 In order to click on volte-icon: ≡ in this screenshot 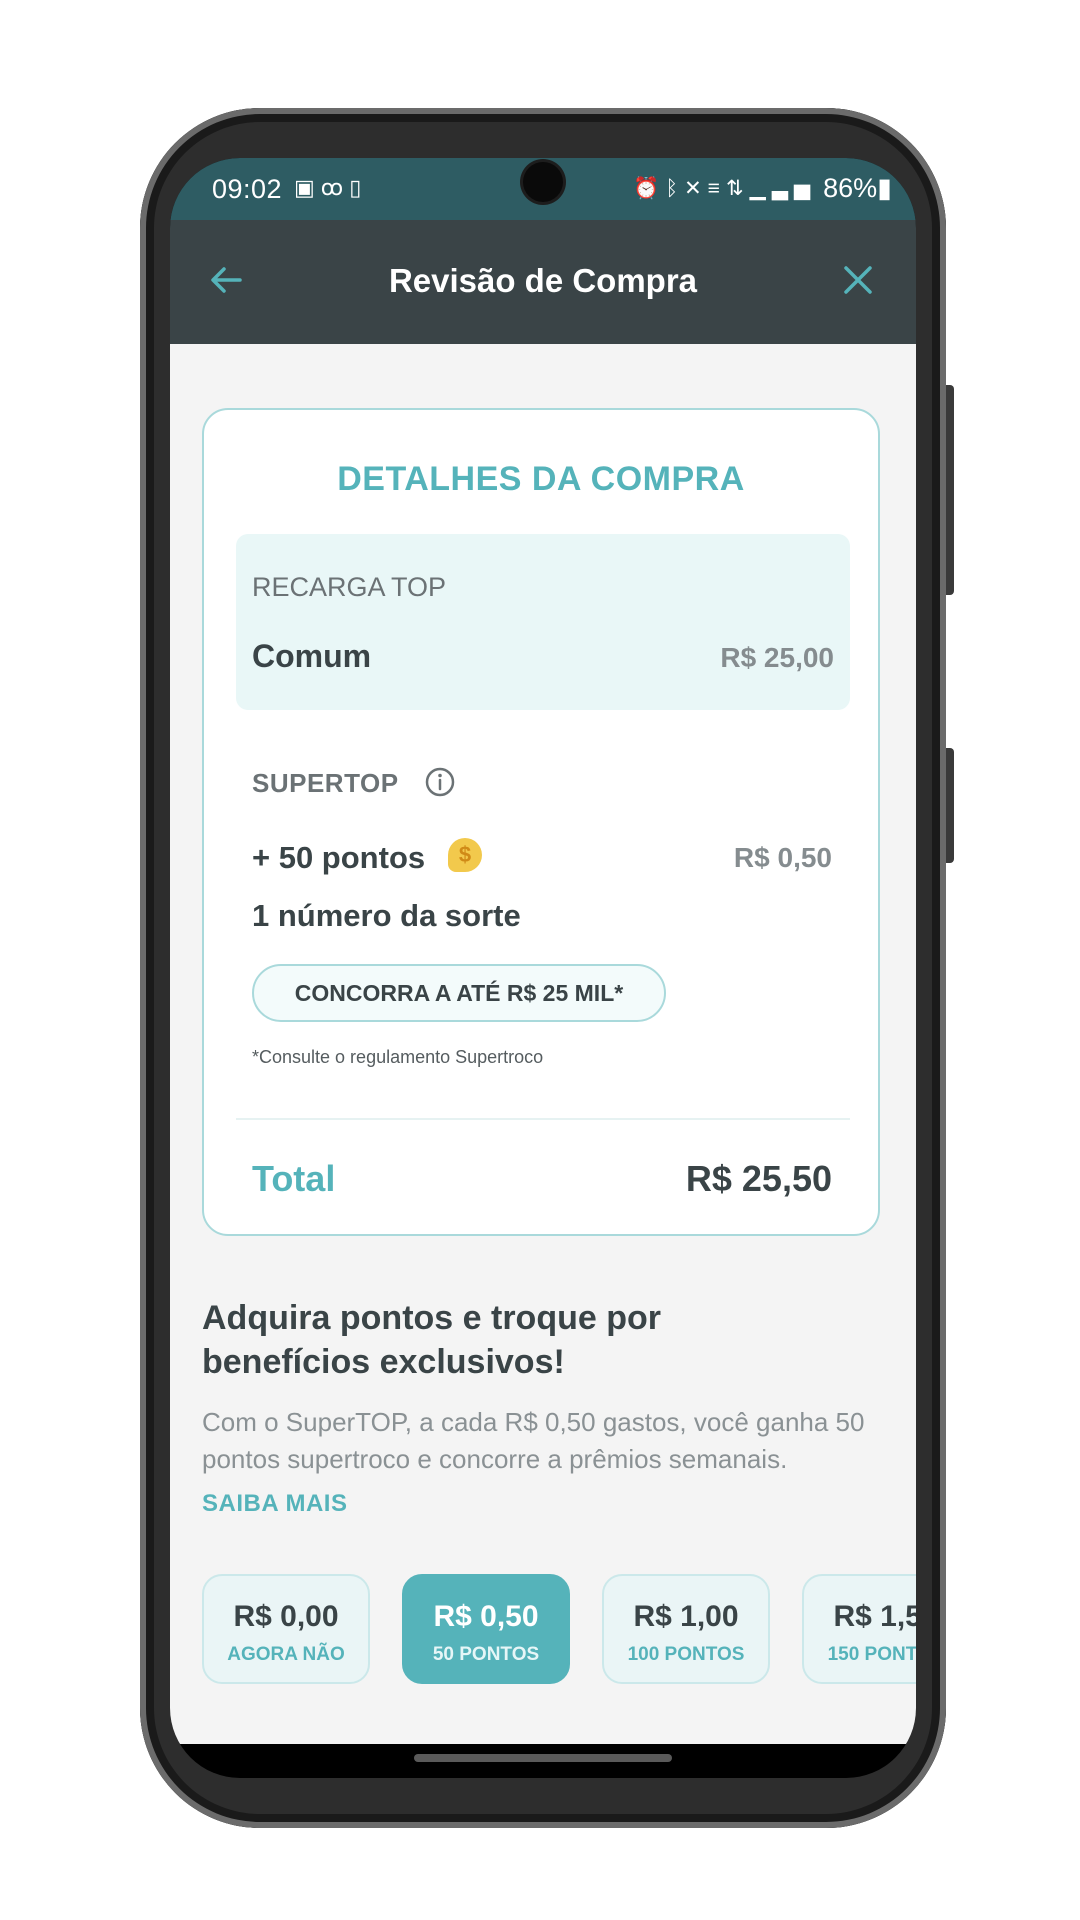, I will do `click(716, 188)`.